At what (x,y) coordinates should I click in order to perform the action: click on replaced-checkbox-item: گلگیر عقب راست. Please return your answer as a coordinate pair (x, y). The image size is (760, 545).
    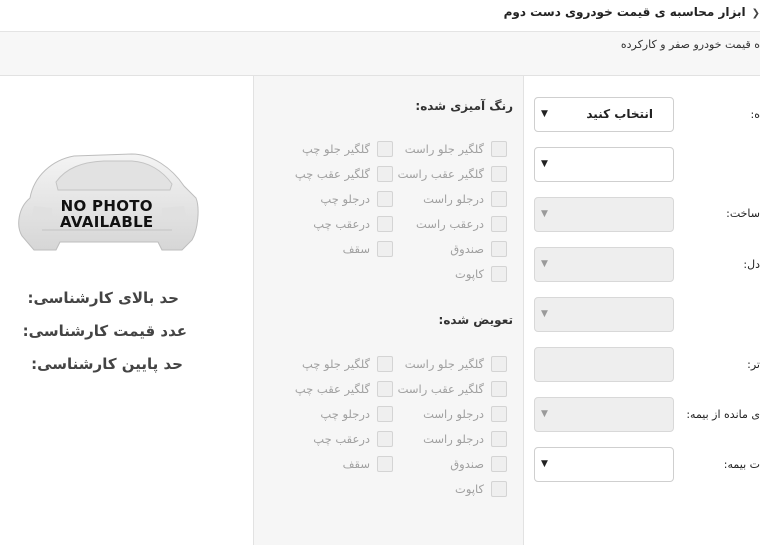
    Looking at the image, I should click on (452, 389).